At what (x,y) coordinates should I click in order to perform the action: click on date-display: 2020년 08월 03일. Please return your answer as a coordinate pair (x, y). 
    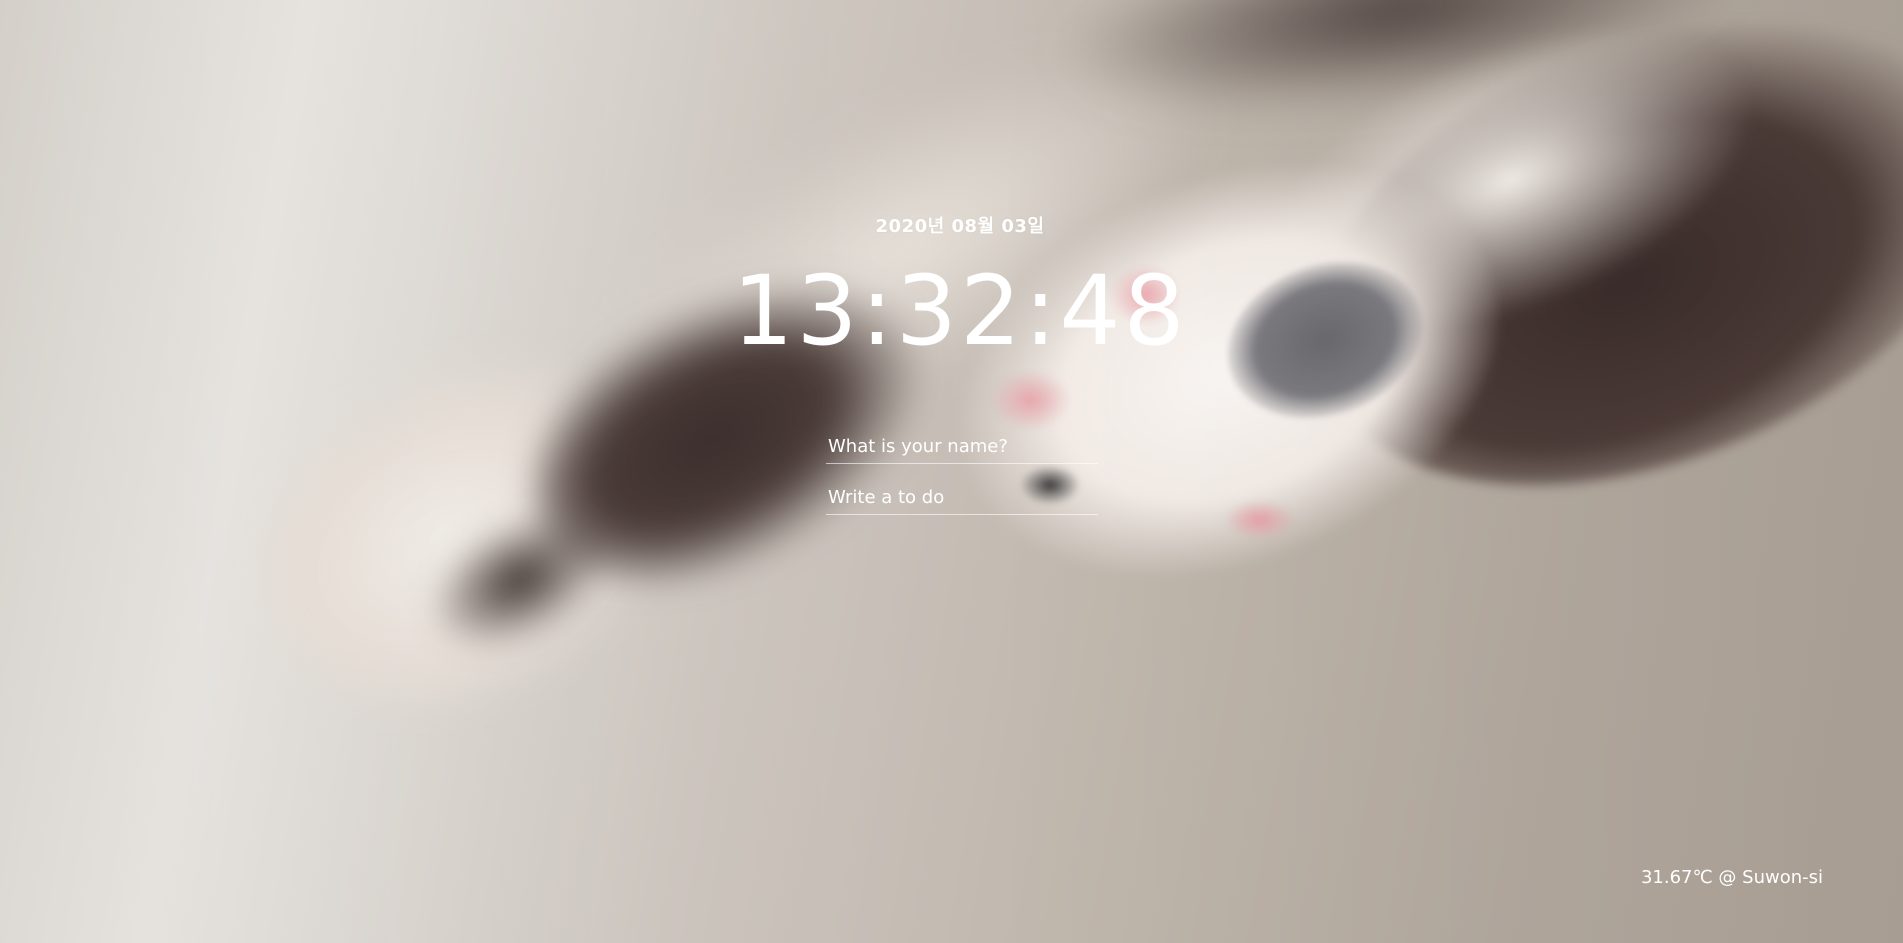
    Looking at the image, I should click on (960, 226).